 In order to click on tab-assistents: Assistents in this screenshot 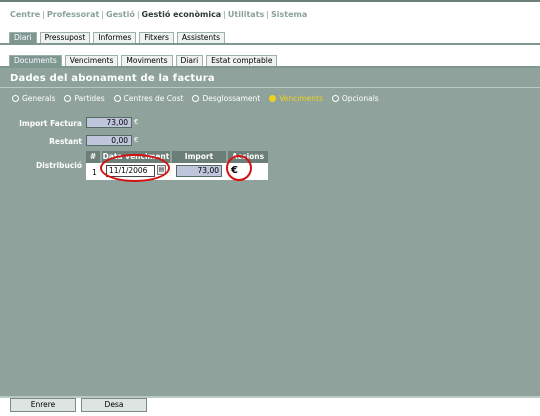, I will do `click(201, 37)`.